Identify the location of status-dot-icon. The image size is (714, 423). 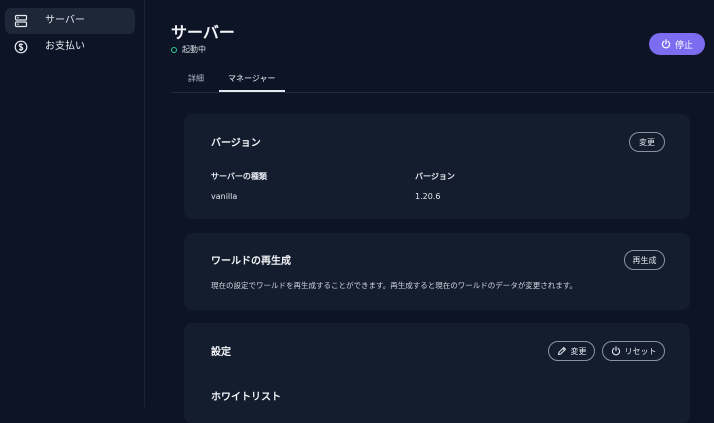
(174, 49).